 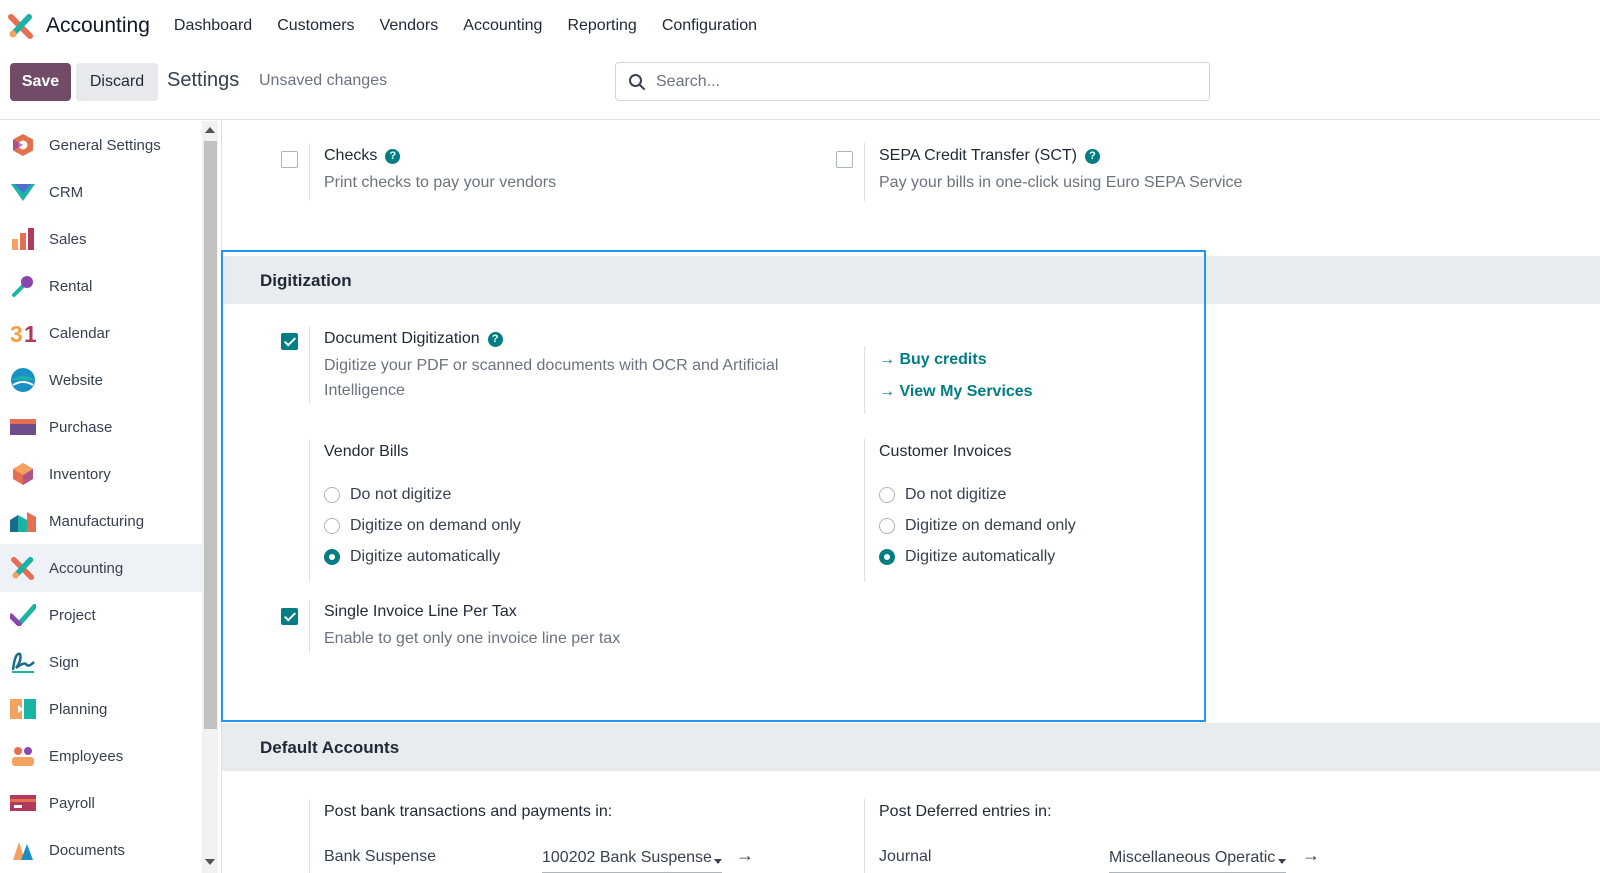 What do you see at coordinates (101, 286) in the screenshot?
I see `sidebar-item-rental: Rental` at bounding box center [101, 286].